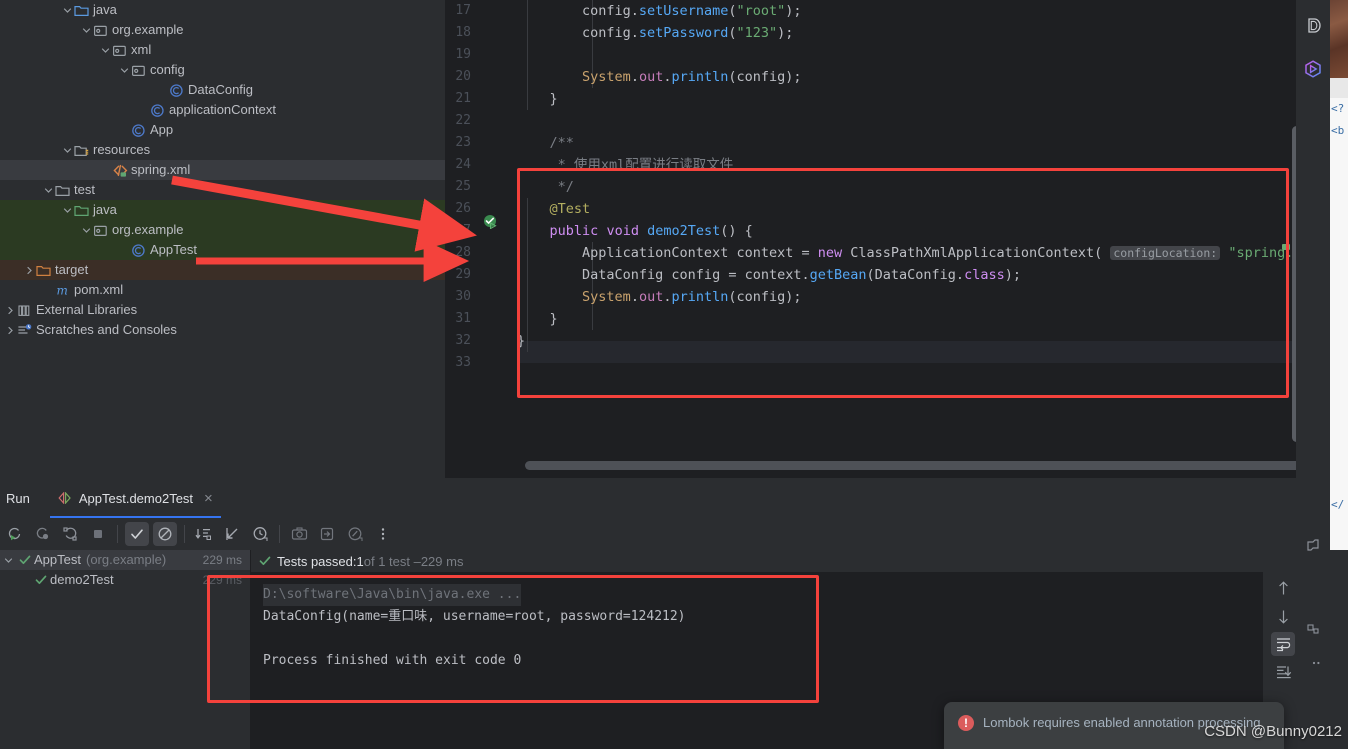  What do you see at coordinates (545, 143) in the screenshot?
I see `code-line: /**` at bounding box center [545, 143].